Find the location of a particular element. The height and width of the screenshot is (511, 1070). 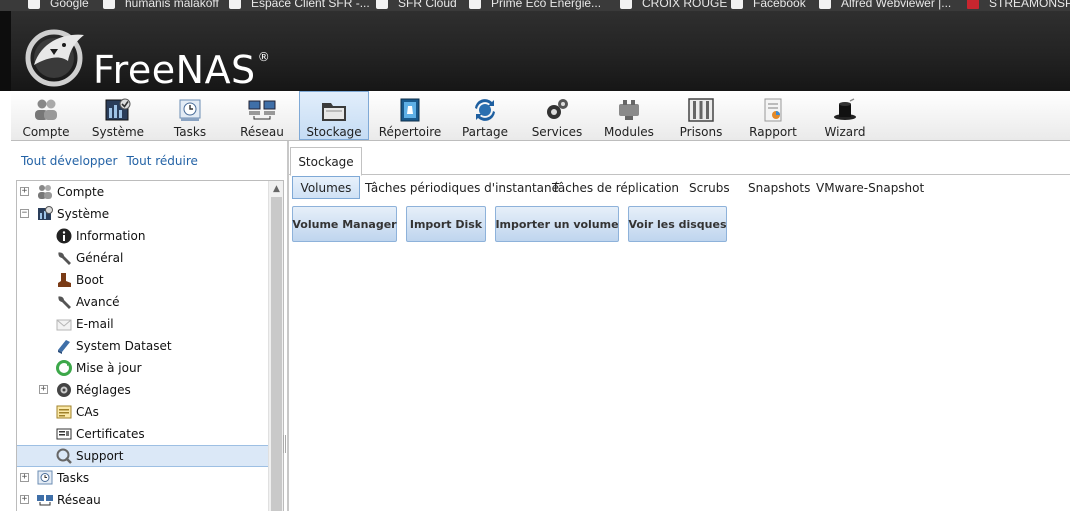

toolbar-stockage: Stockage is located at coordinates (334, 115).